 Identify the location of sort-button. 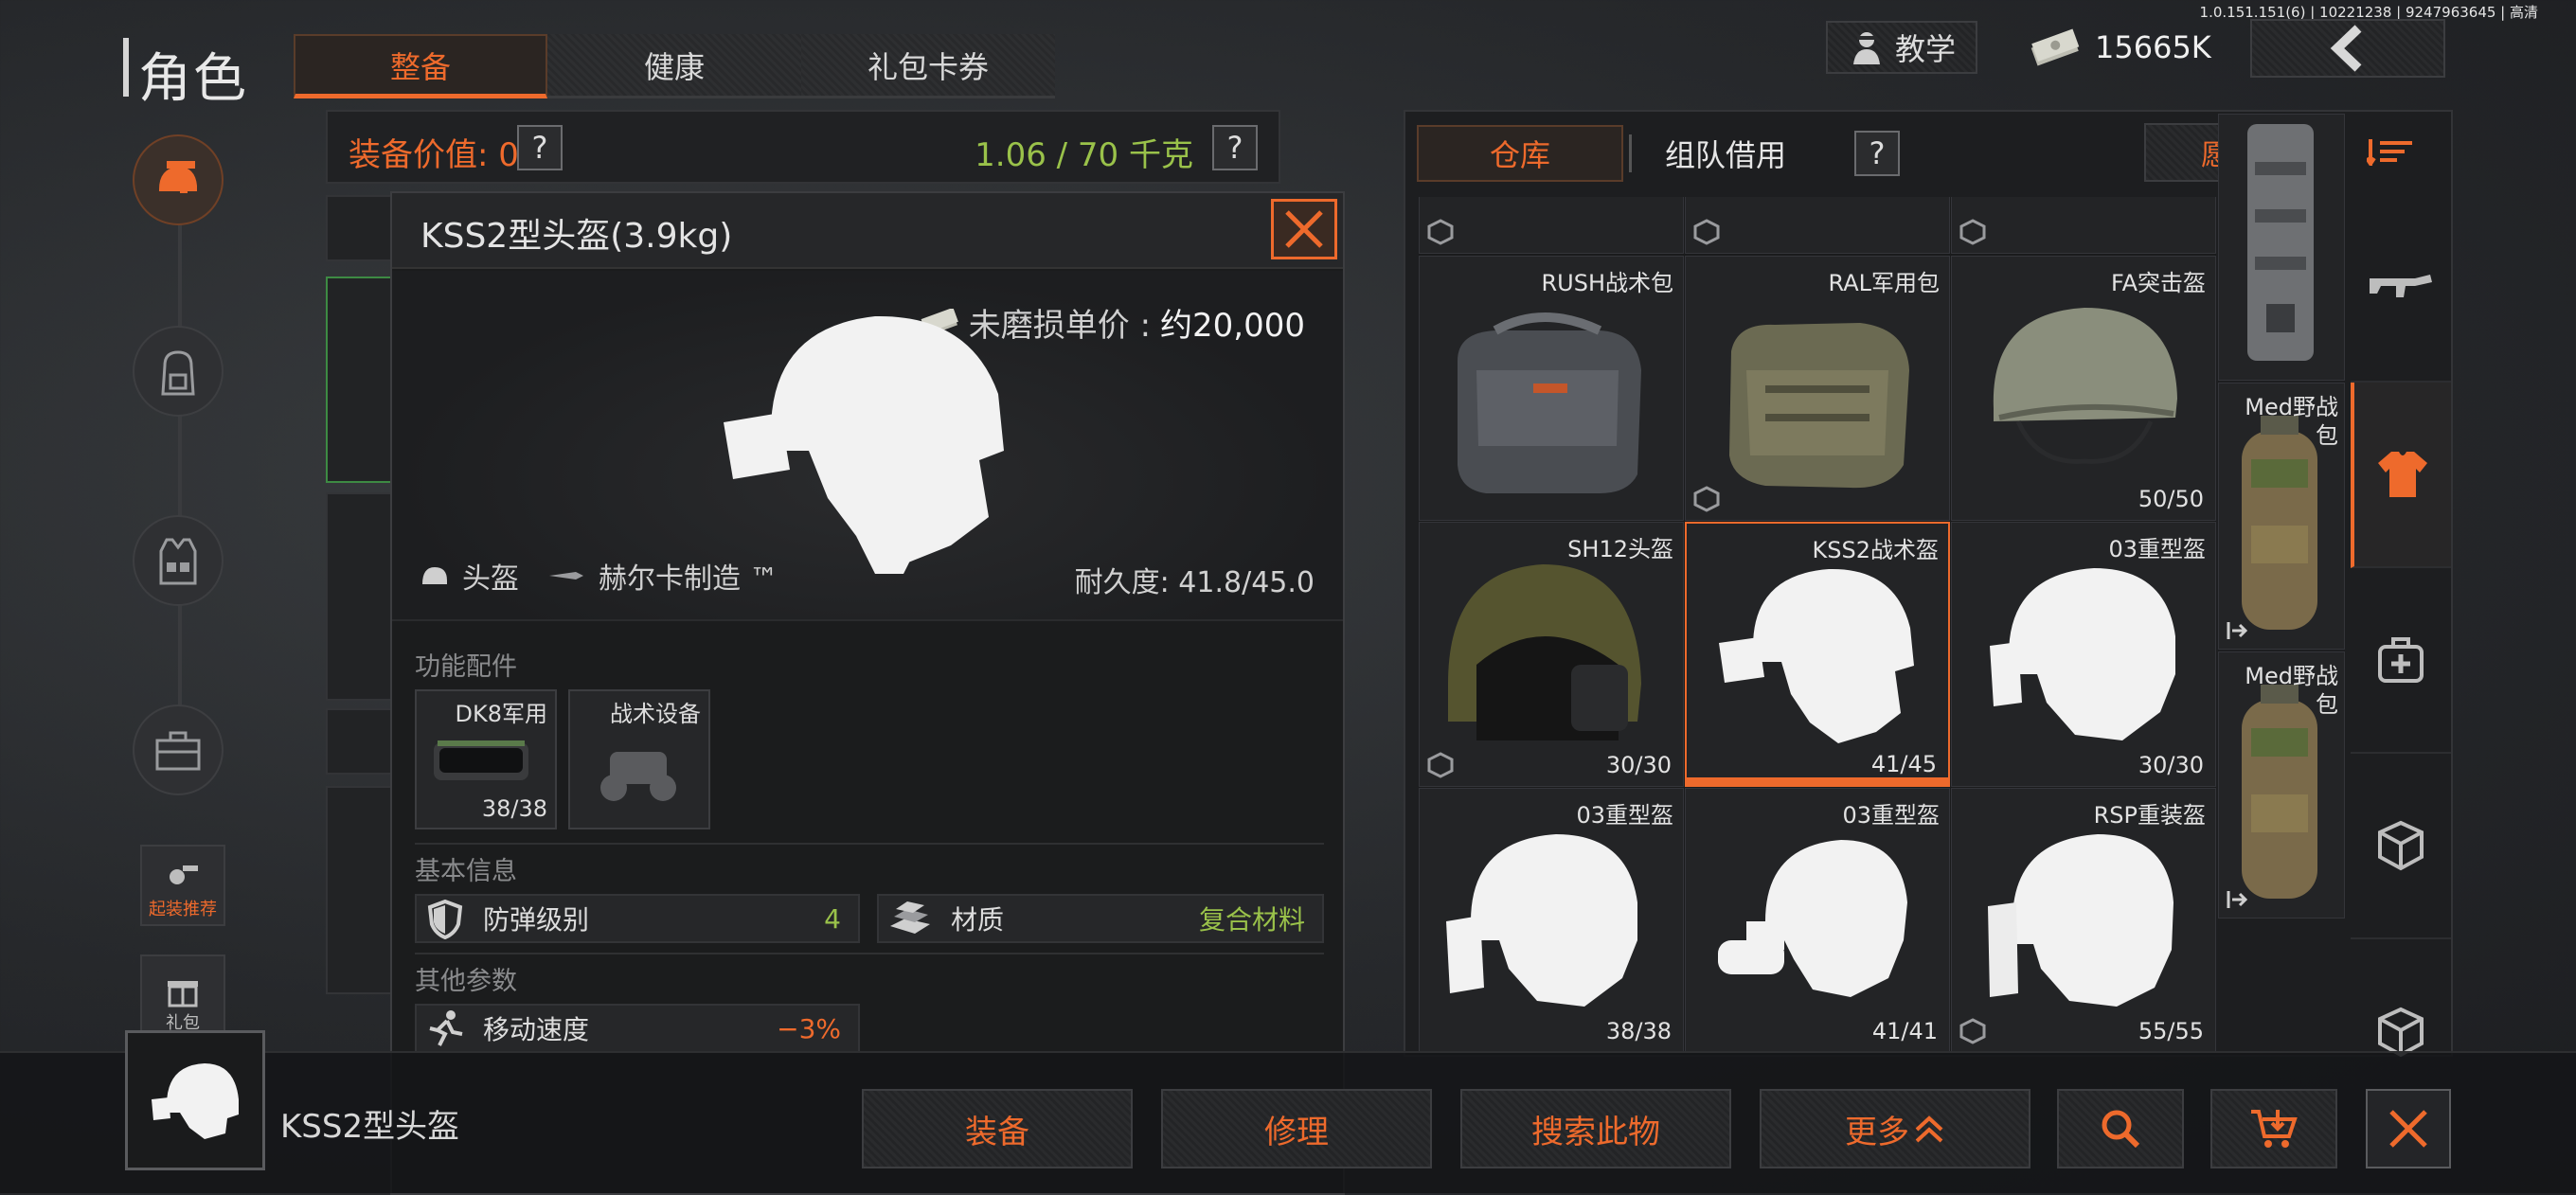
(2390, 151).